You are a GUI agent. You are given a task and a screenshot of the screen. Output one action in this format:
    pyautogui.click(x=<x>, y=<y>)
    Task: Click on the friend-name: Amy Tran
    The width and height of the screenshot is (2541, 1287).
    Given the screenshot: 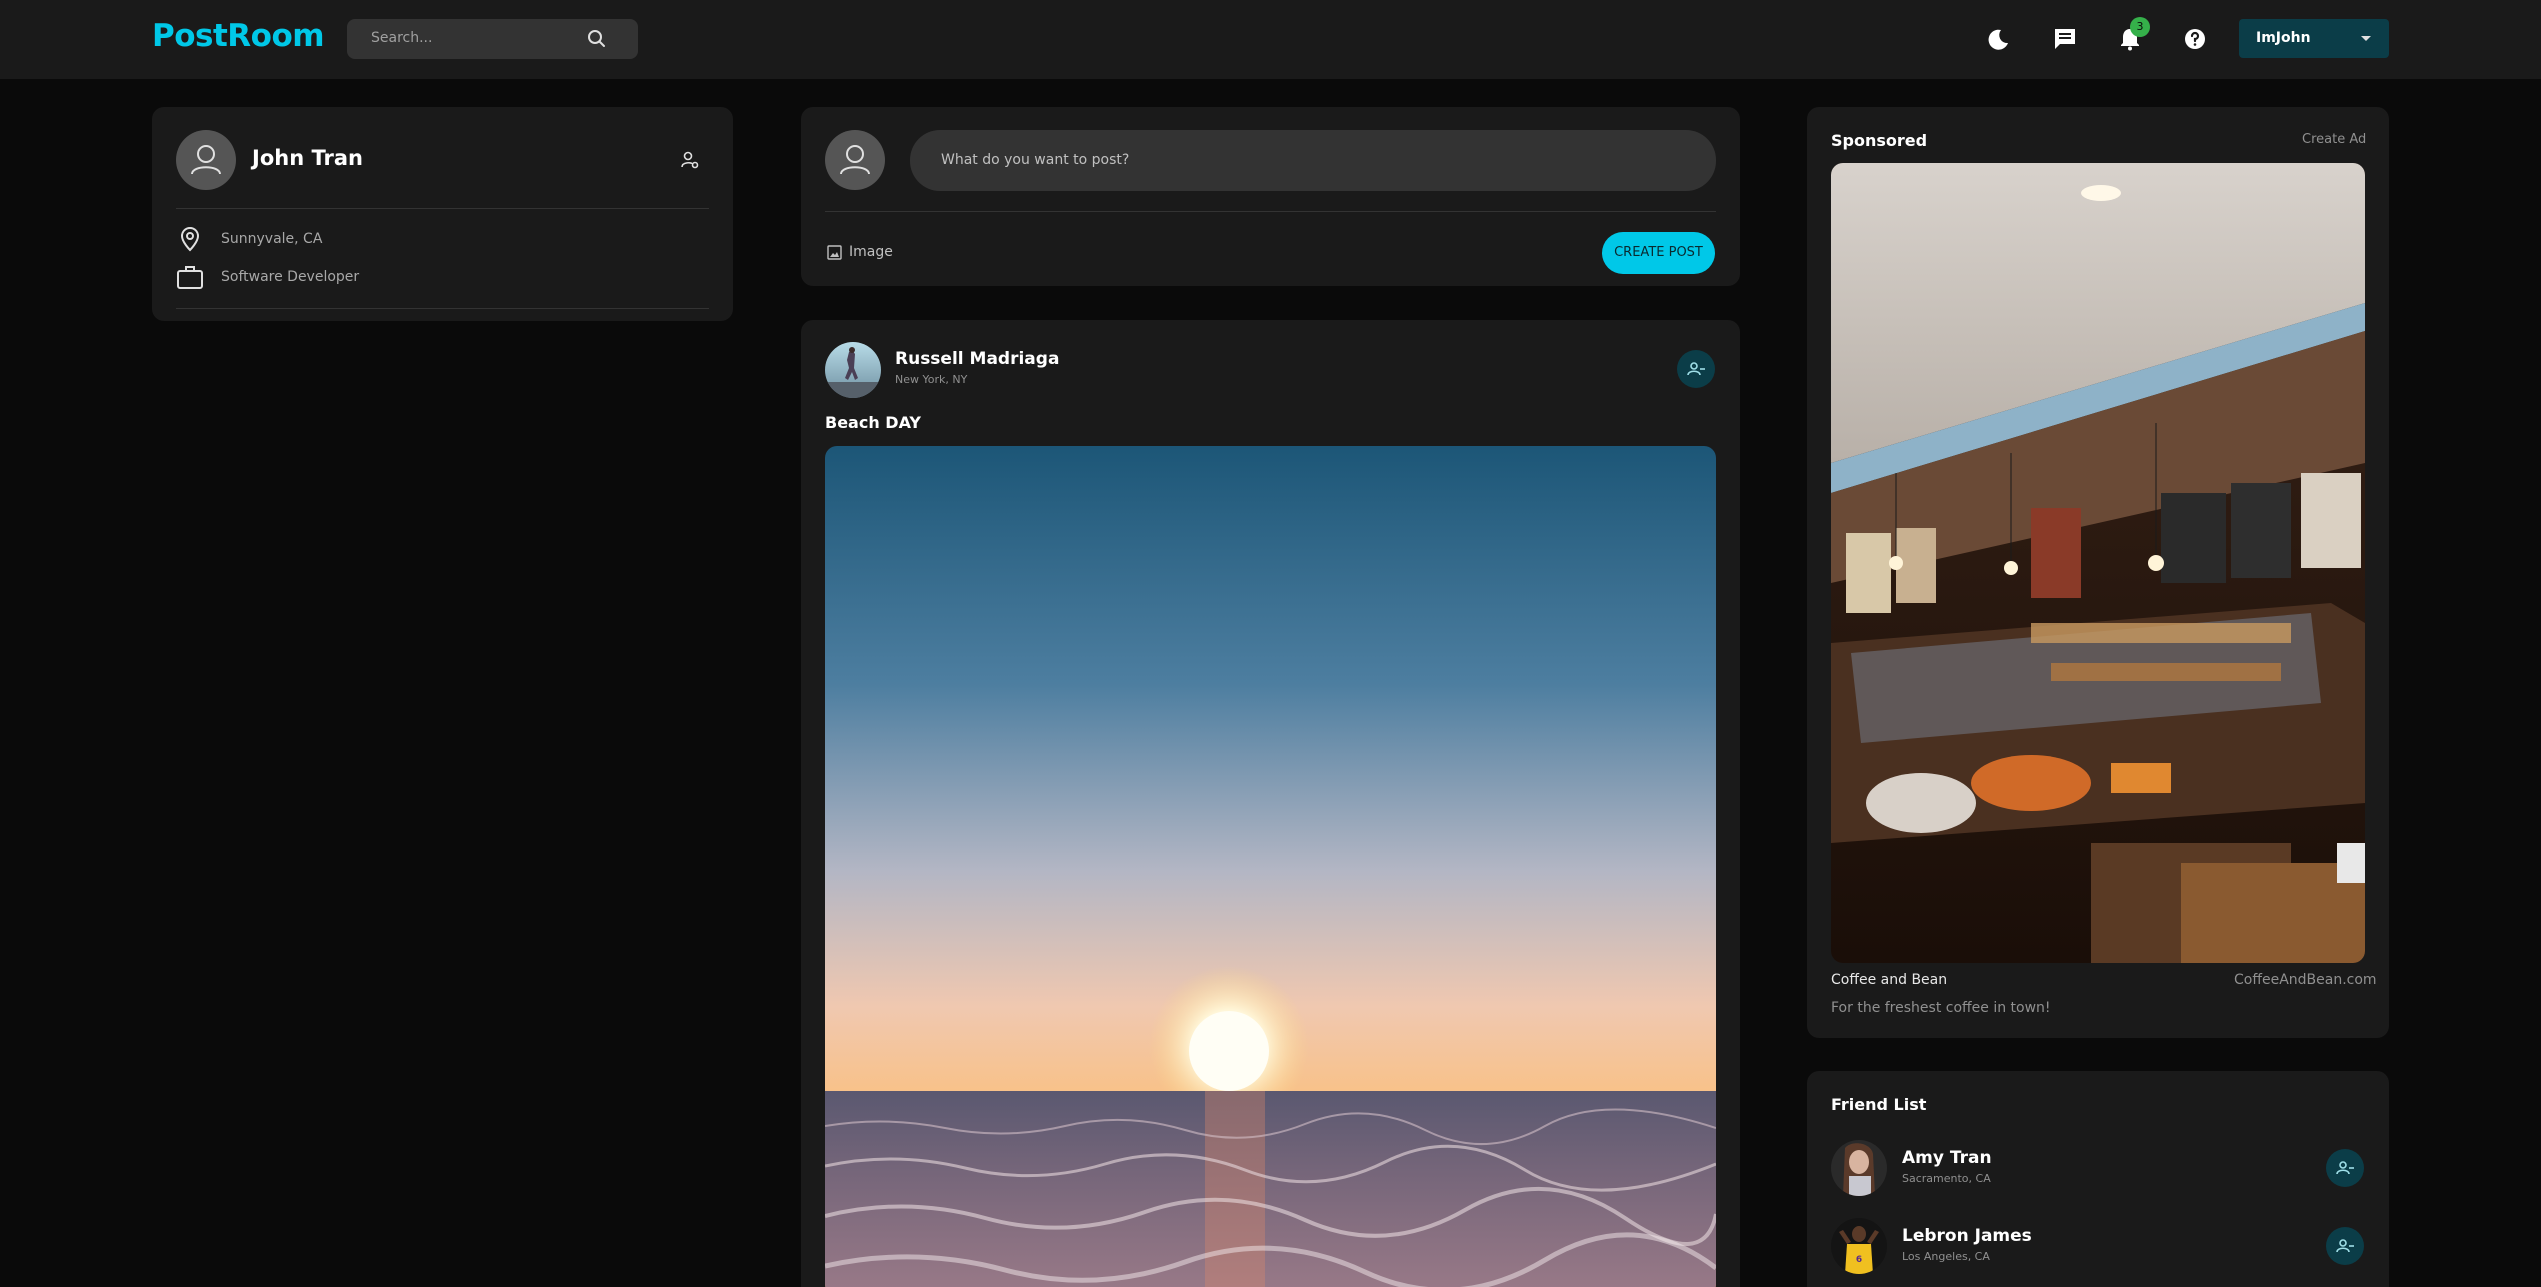 What is the action you would take?
    pyautogui.click(x=1947, y=1158)
    